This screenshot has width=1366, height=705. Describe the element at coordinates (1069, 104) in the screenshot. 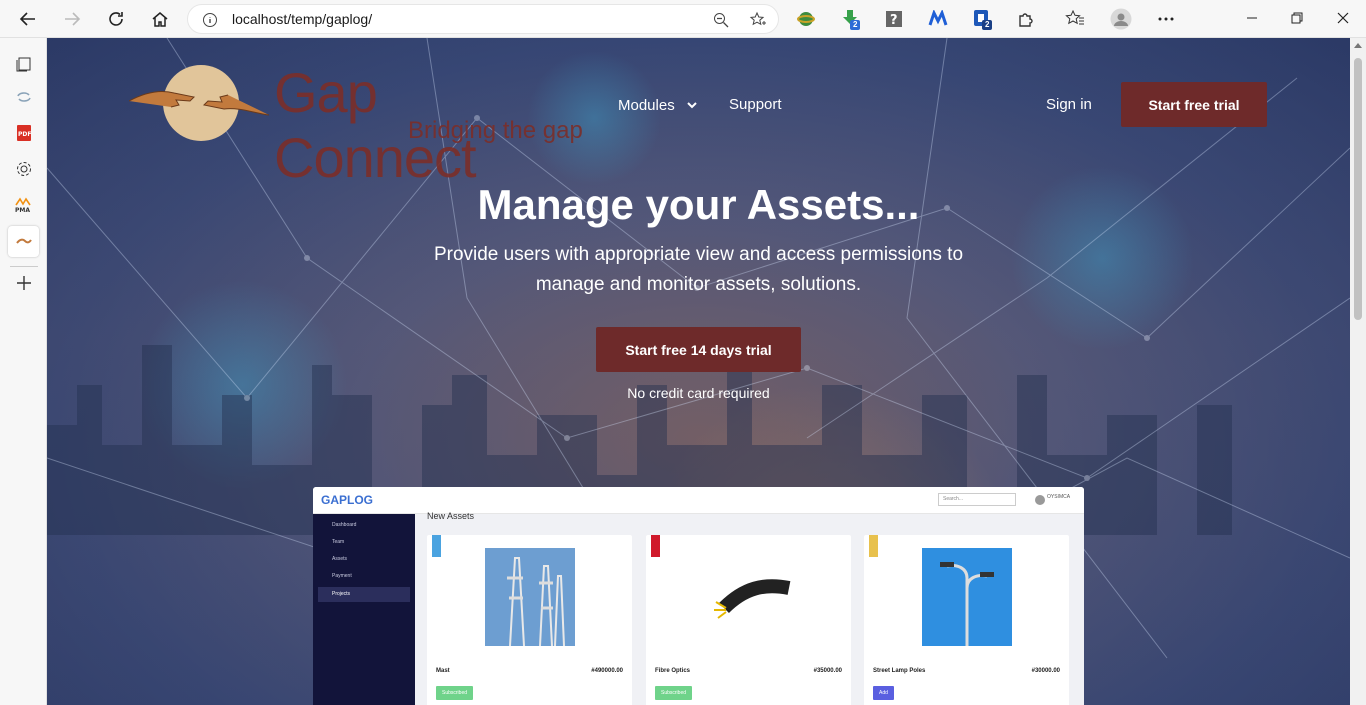

I see `signin-link: Sign in` at that location.